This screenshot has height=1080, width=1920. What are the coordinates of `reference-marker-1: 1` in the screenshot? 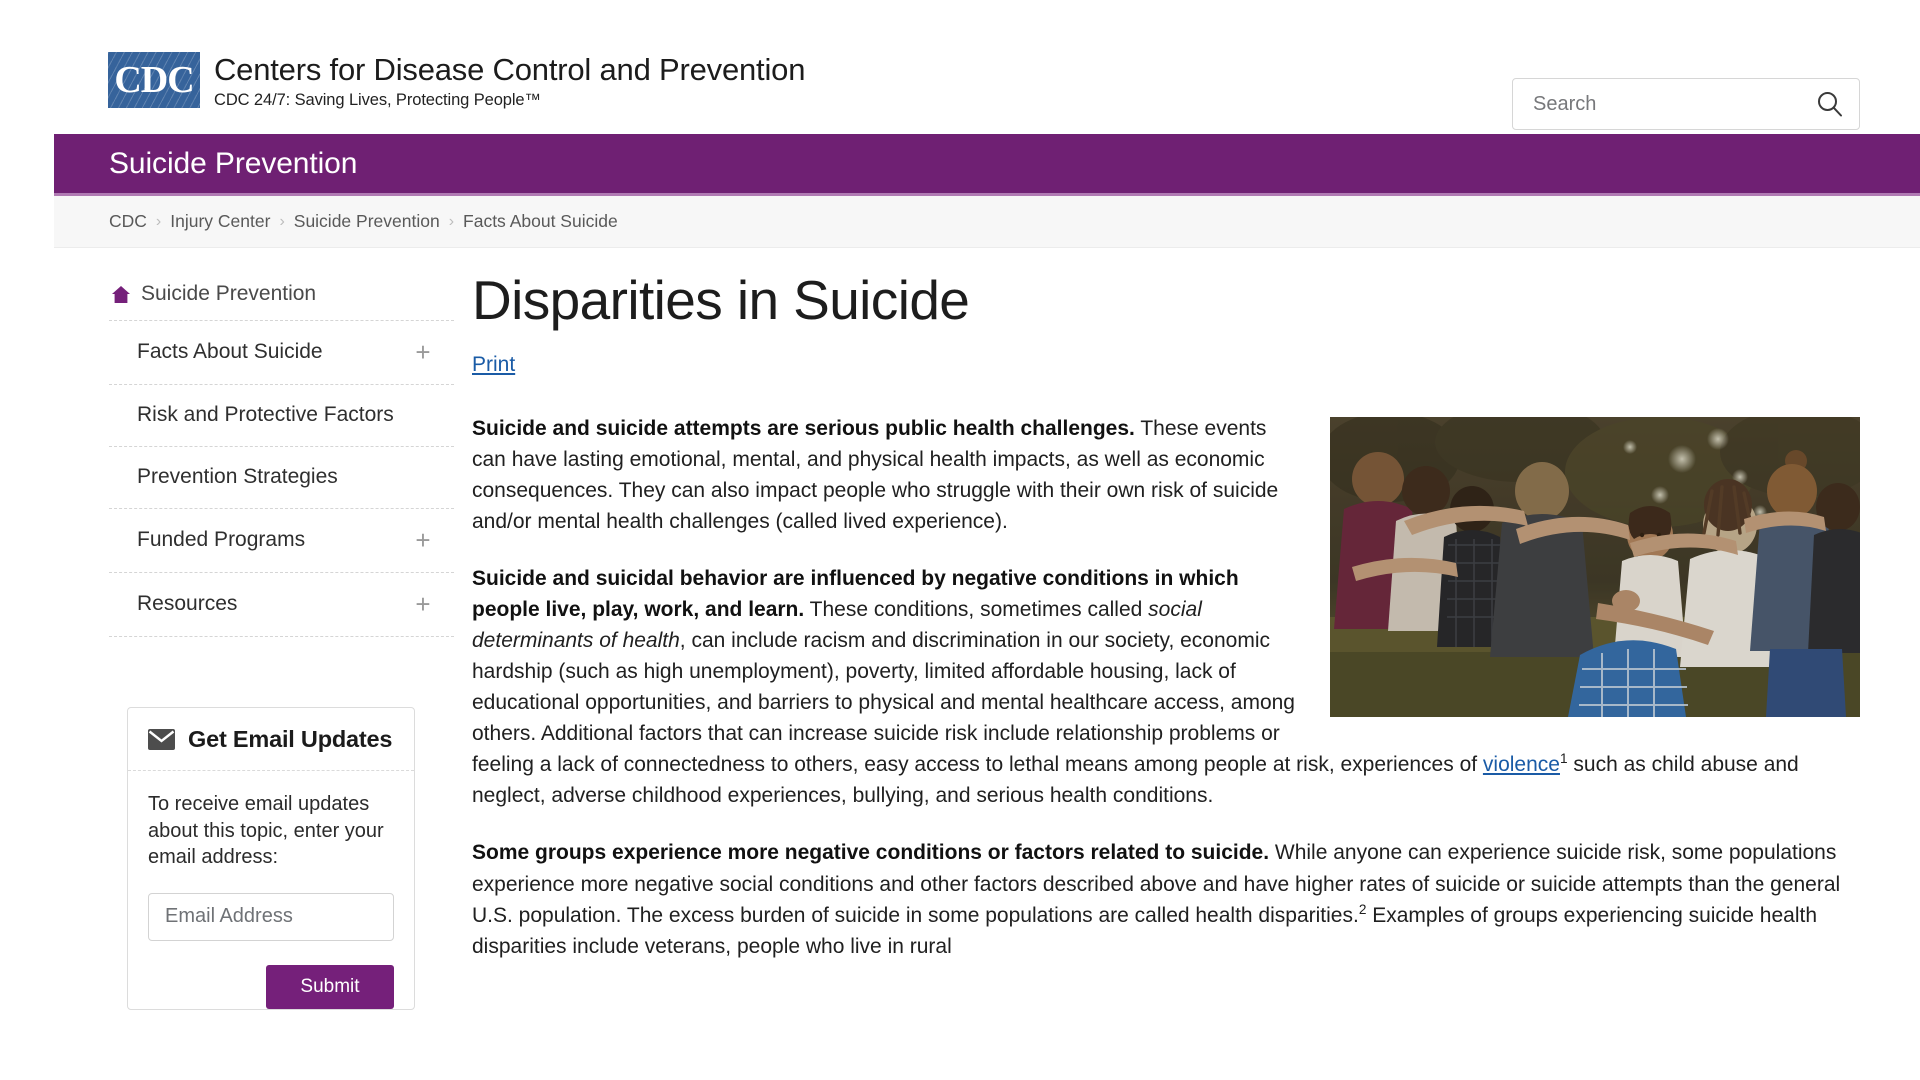 It's located at (1563, 759).